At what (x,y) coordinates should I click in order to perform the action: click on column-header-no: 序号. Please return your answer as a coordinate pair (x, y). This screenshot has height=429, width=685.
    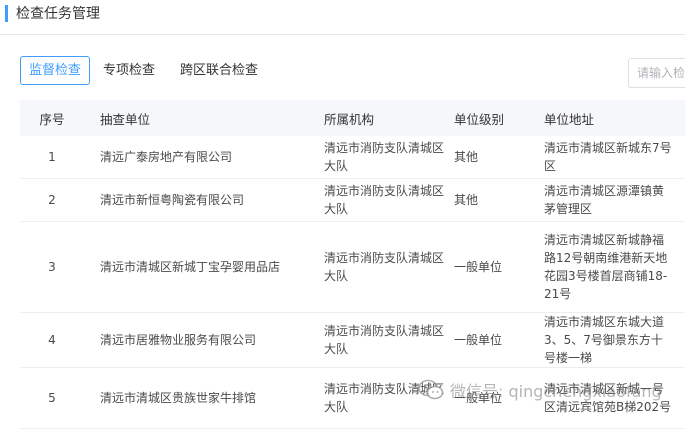
    Looking at the image, I should click on (52, 118).